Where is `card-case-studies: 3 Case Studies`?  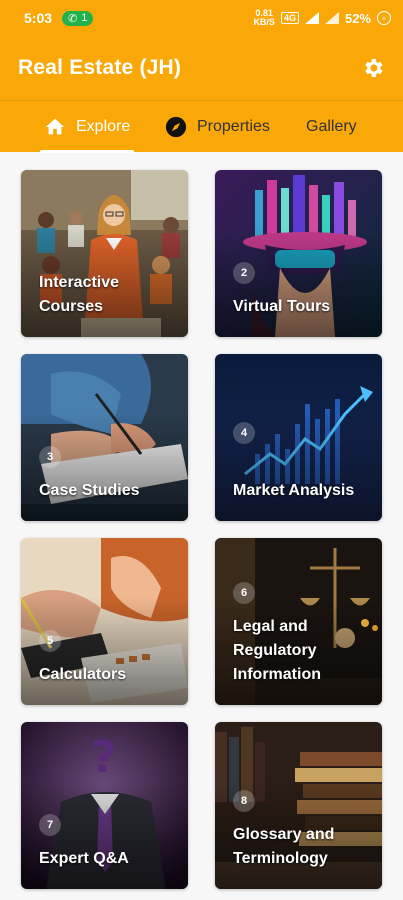
card-case-studies: 3 Case Studies is located at coordinates (104, 437).